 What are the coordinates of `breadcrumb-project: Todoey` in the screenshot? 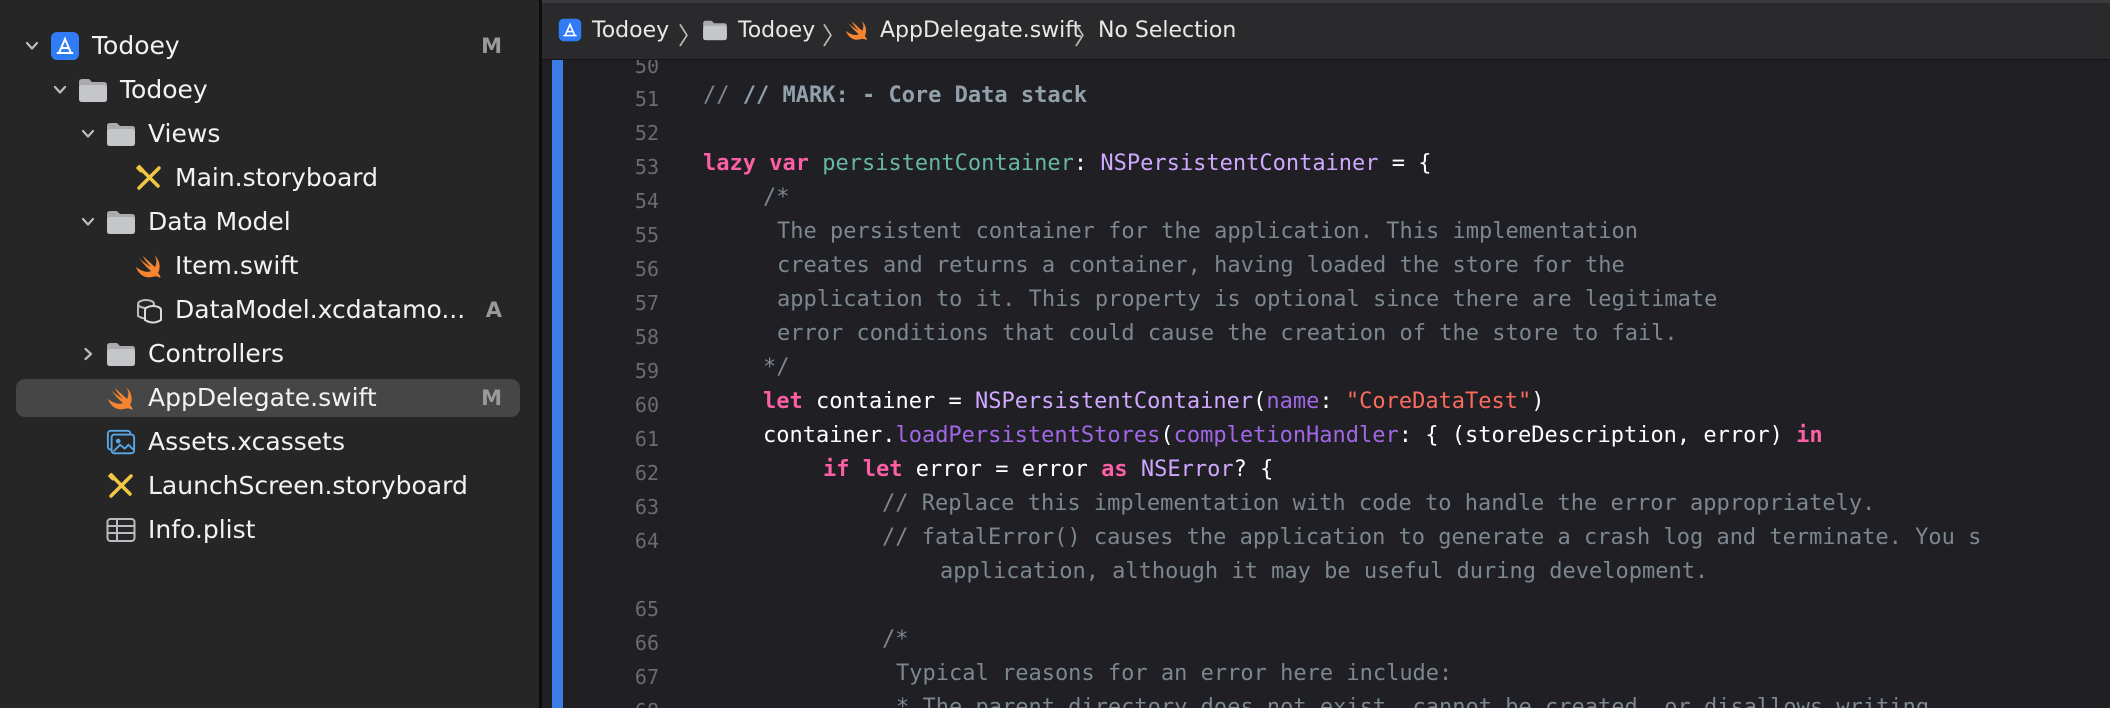 It's located at (613, 30).